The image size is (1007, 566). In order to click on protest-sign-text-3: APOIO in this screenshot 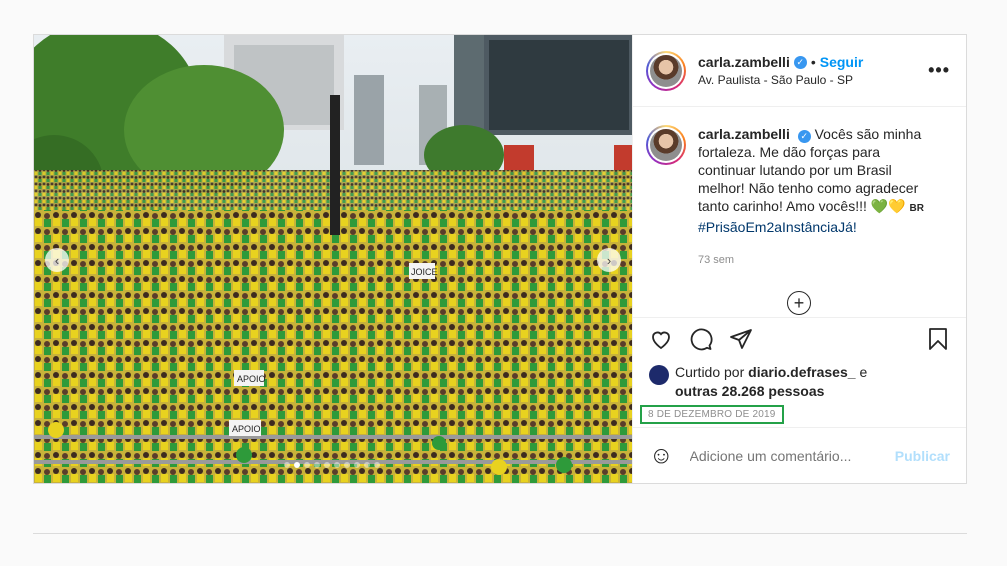, I will do `click(246, 429)`.